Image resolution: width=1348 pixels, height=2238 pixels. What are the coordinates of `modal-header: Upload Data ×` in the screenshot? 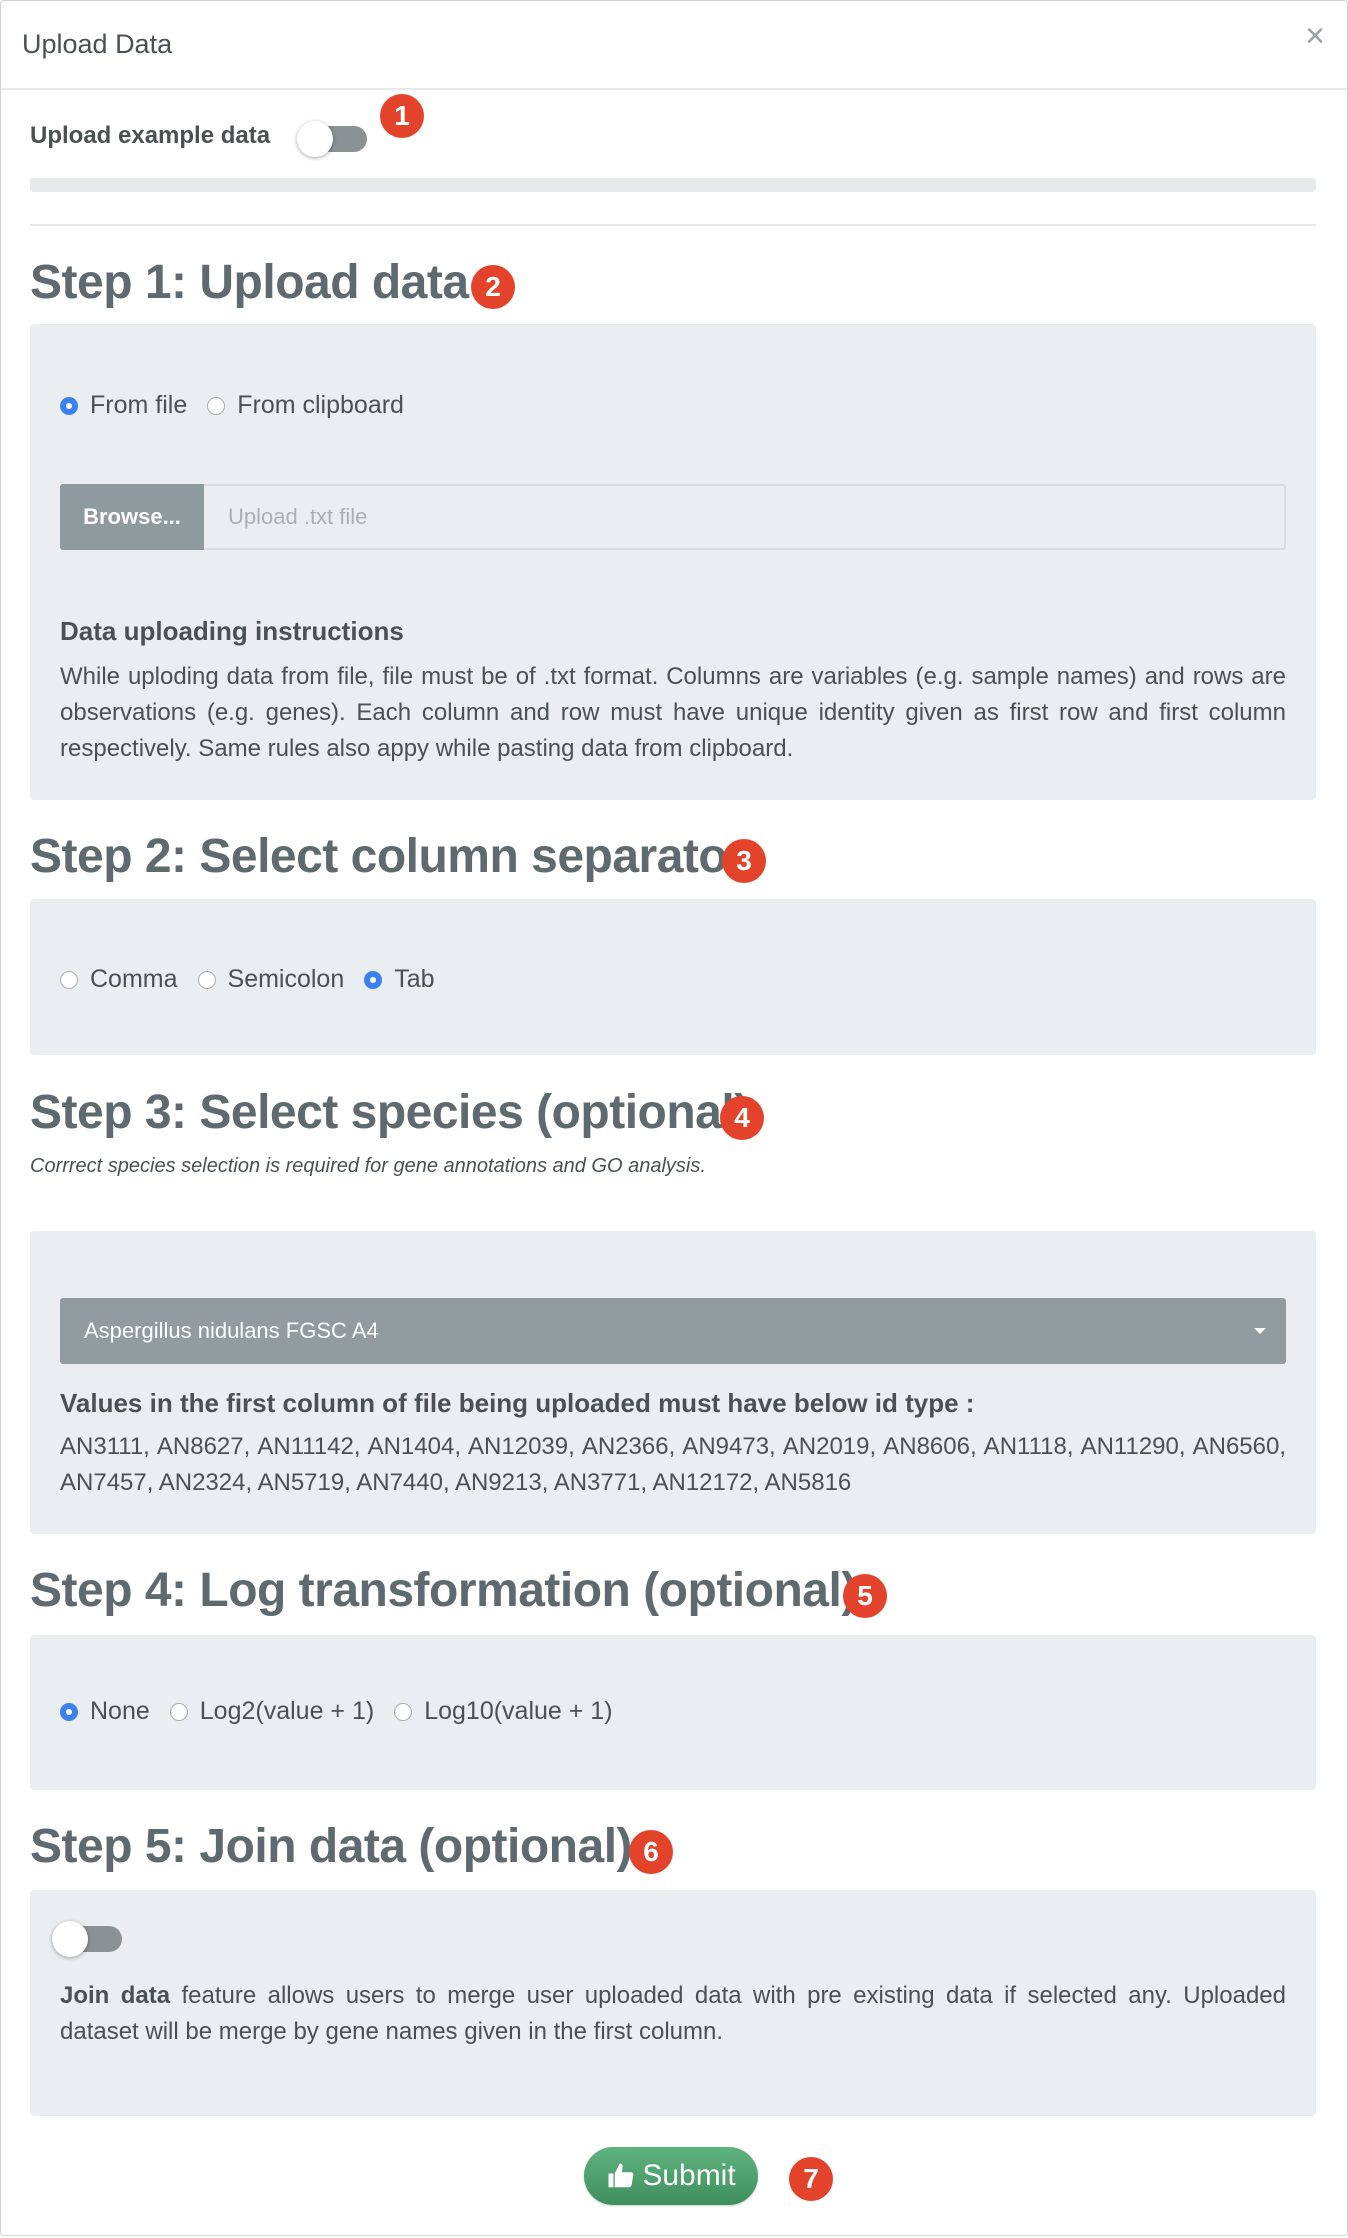 It's located at (674, 45).